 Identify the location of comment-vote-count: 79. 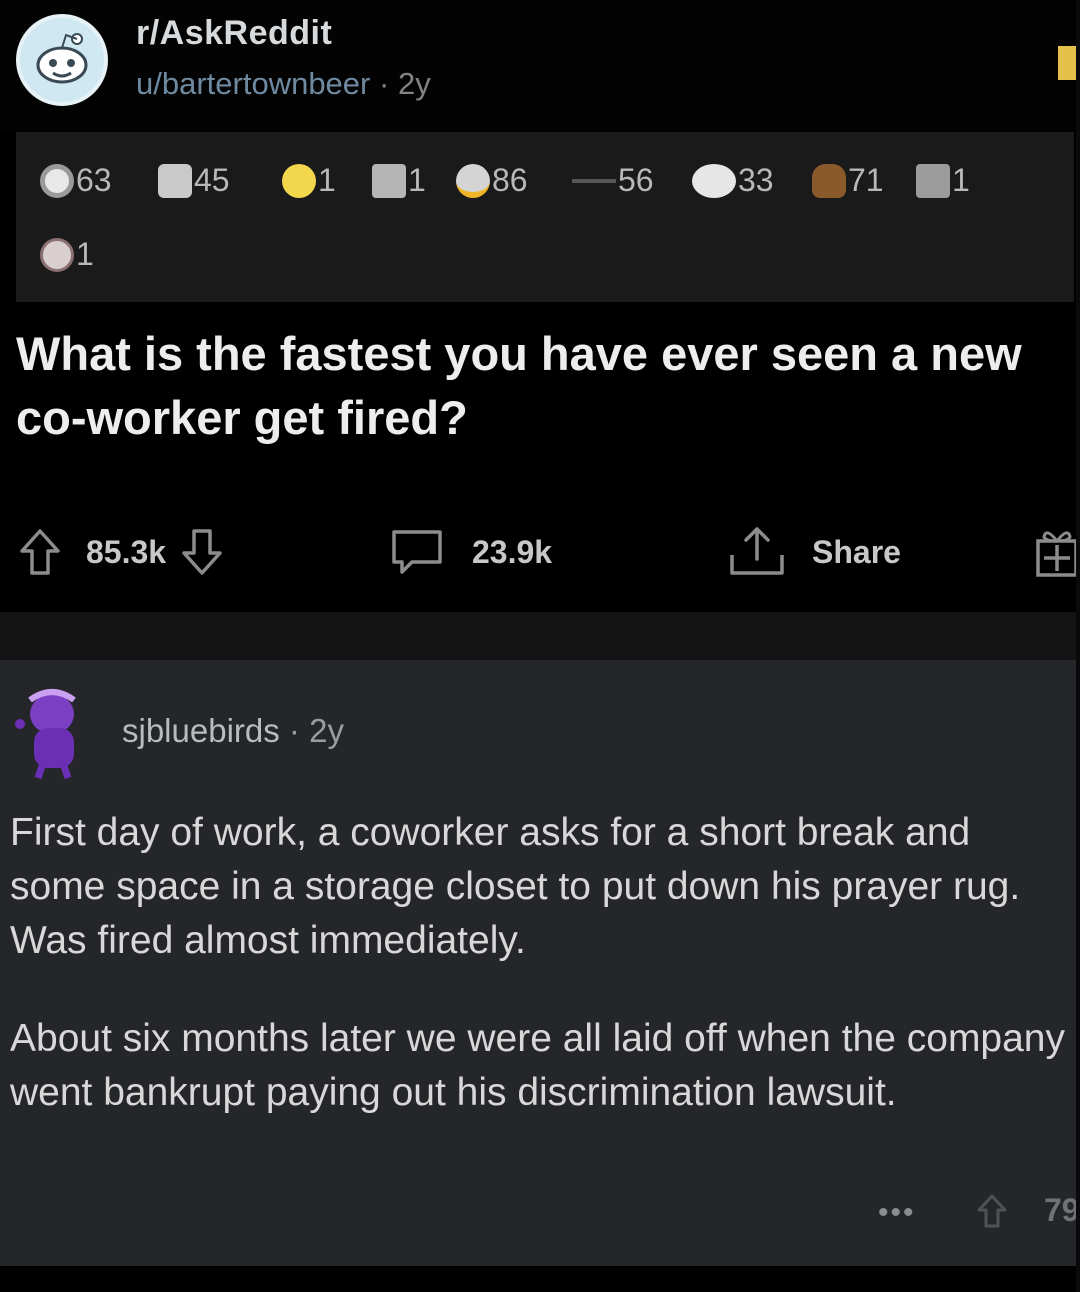
(1062, 1210).